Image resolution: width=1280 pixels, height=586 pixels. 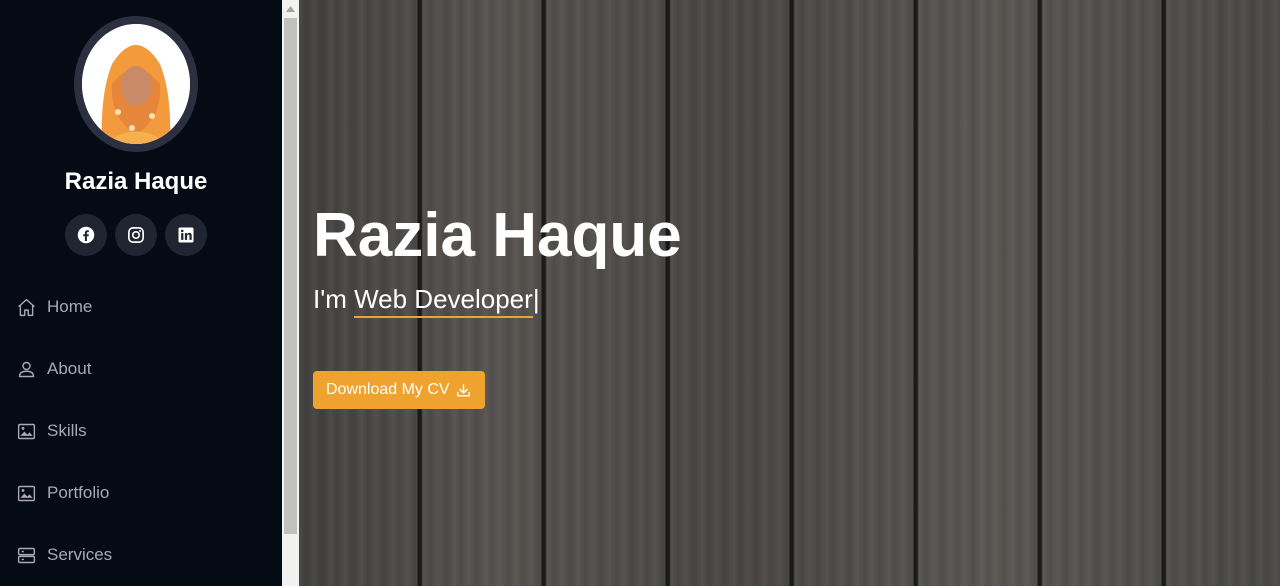 I want to click on nav-item-services: Services, so click(x=141, y=555).